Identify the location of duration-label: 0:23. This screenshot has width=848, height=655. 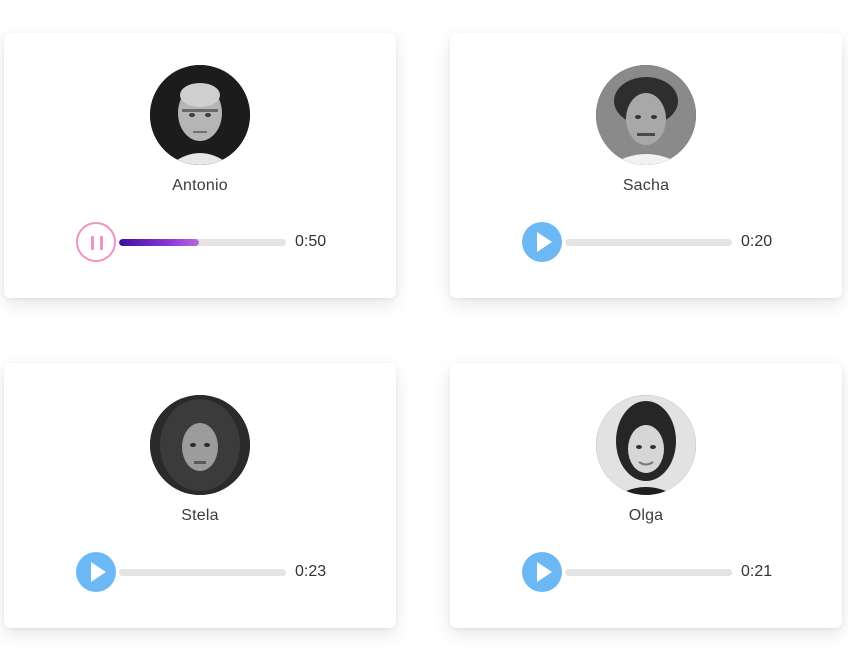
(311, 571).